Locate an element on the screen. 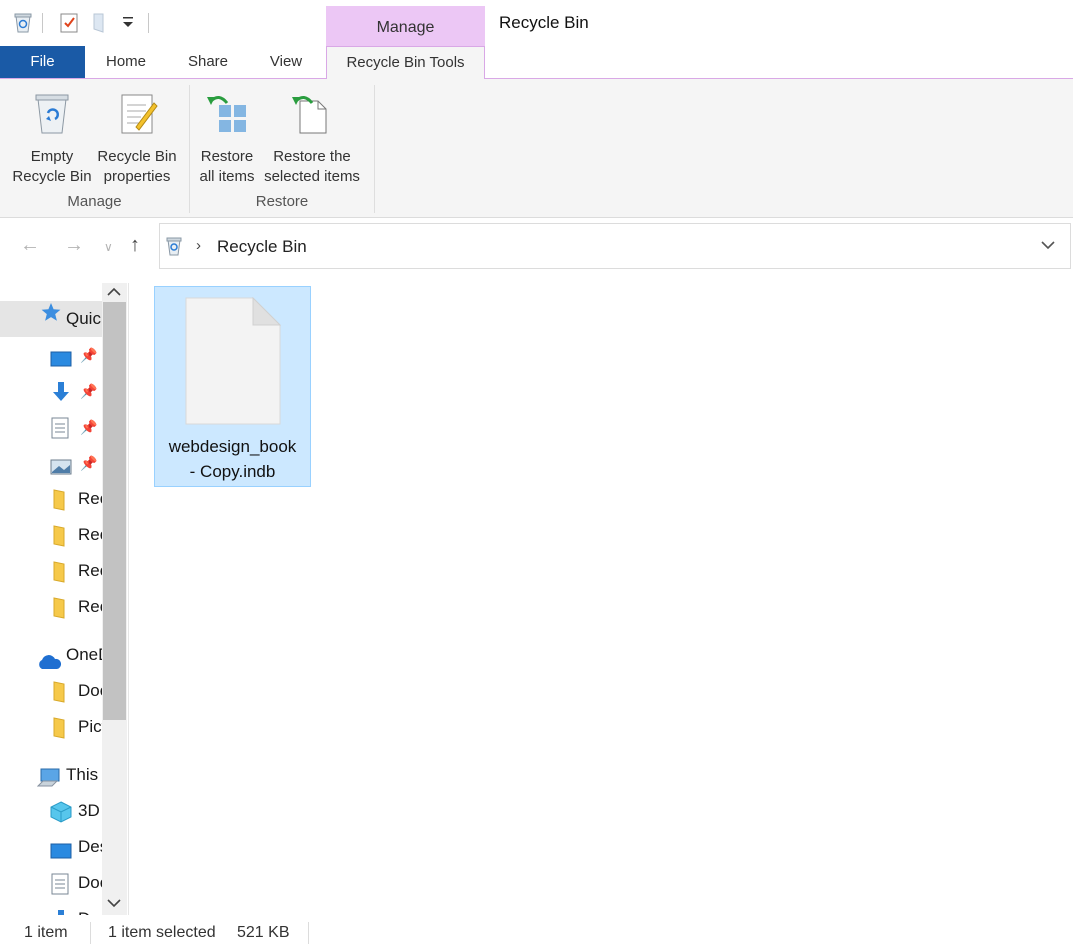  file-name-line-2: - Copy.indb is located at coordinates (232, 471).